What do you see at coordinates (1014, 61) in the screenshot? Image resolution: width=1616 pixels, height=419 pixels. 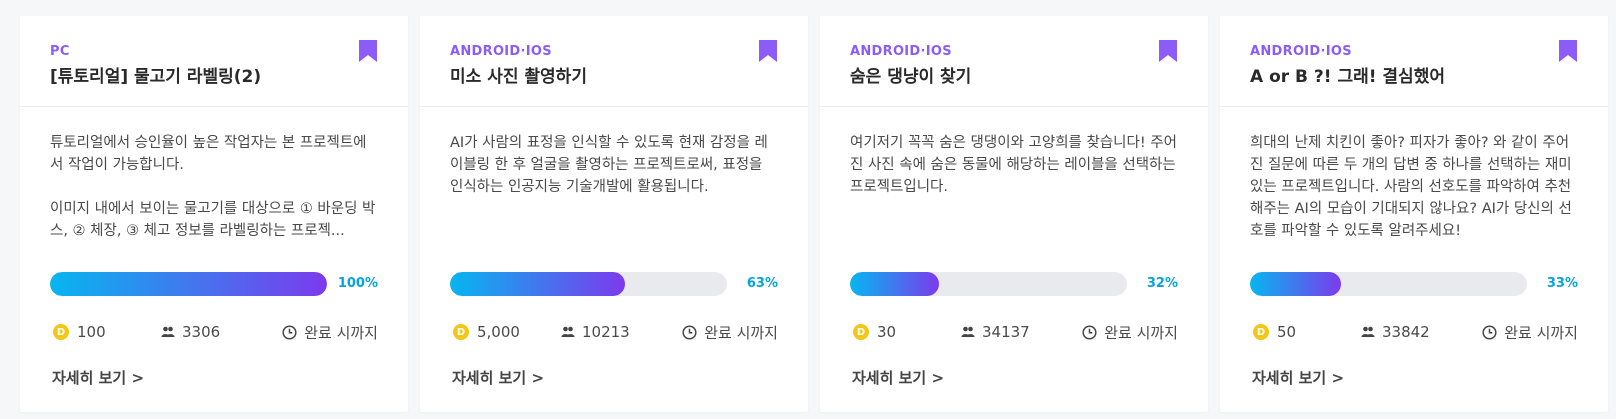 I see `card-header: ANDROID·IOS 숨은 댕냥이 찾기` at bounding box center [1014, 61].